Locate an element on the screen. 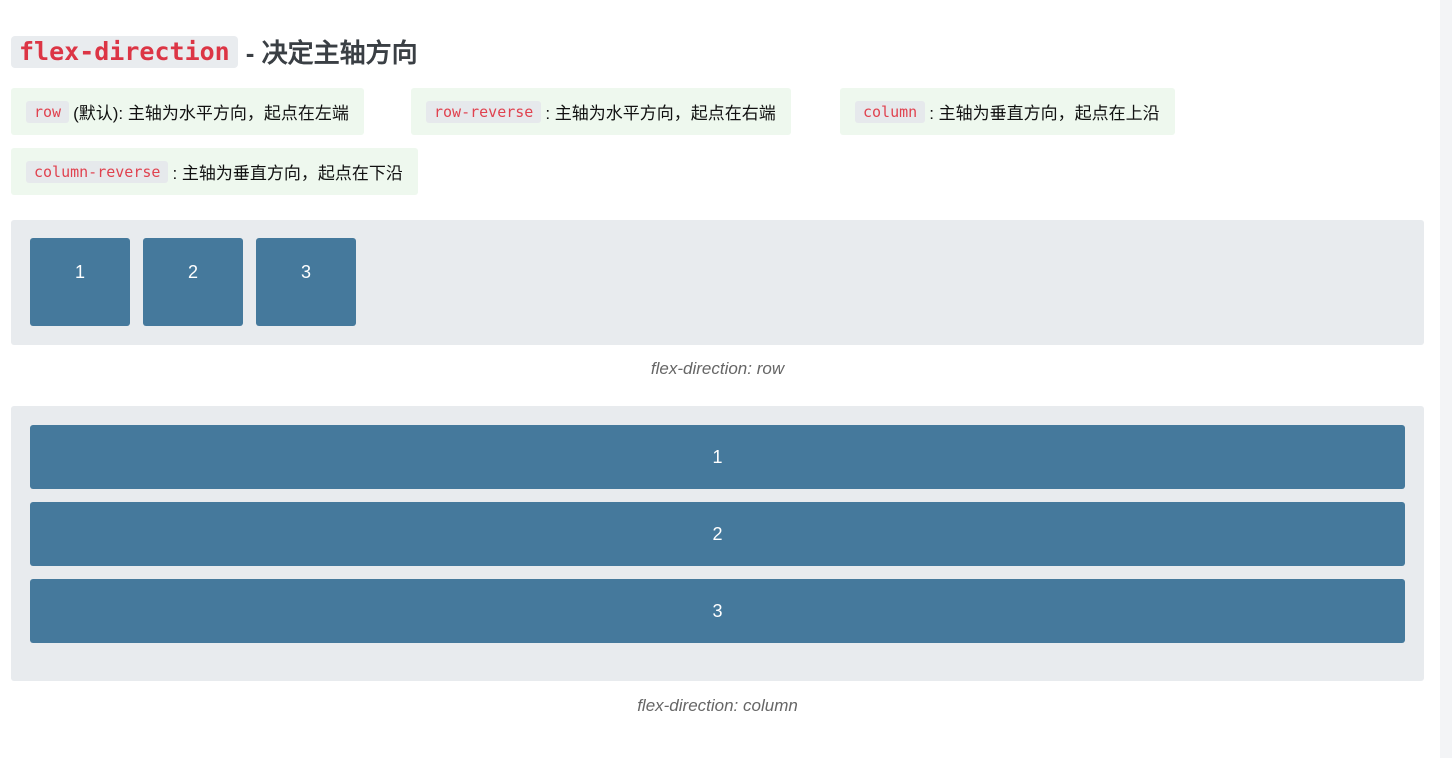  desc-code: row is located at coordinates (48, 111).